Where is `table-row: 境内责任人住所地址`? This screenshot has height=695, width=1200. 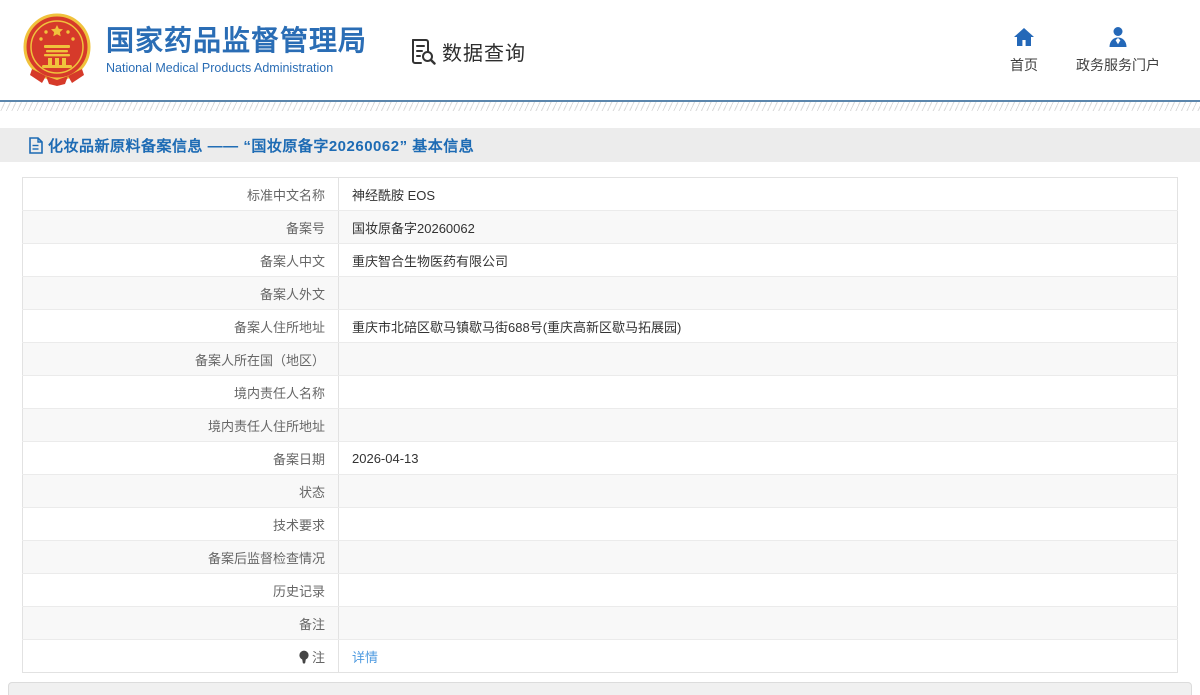
table-row: 境内责任人住所地址 is located at coordinates (600, 425).